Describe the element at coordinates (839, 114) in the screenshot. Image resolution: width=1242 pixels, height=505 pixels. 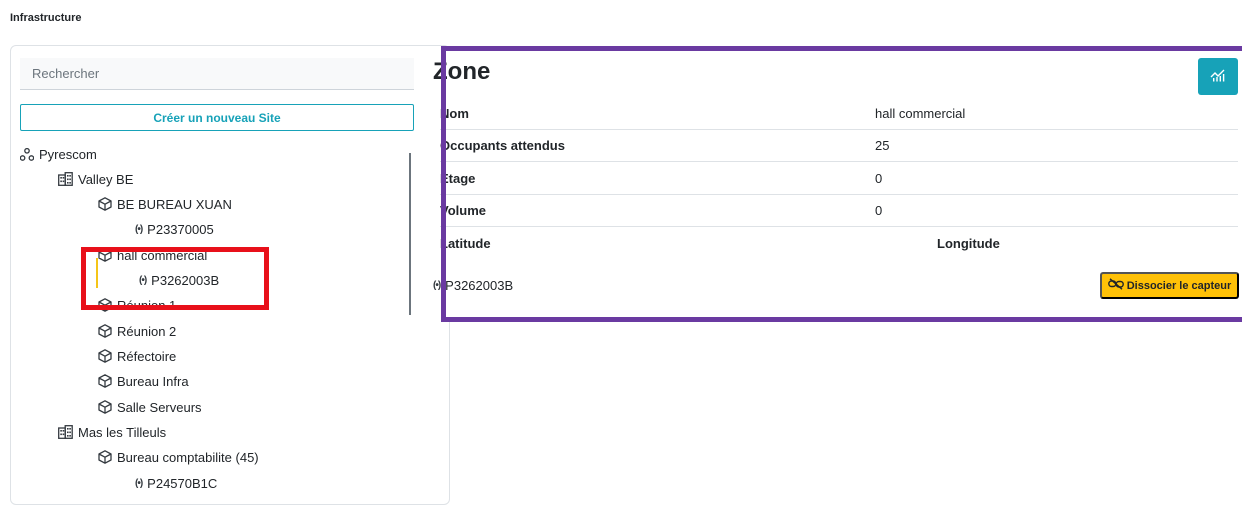
I see `field-row-nom: Nom hall commercial` at that location.